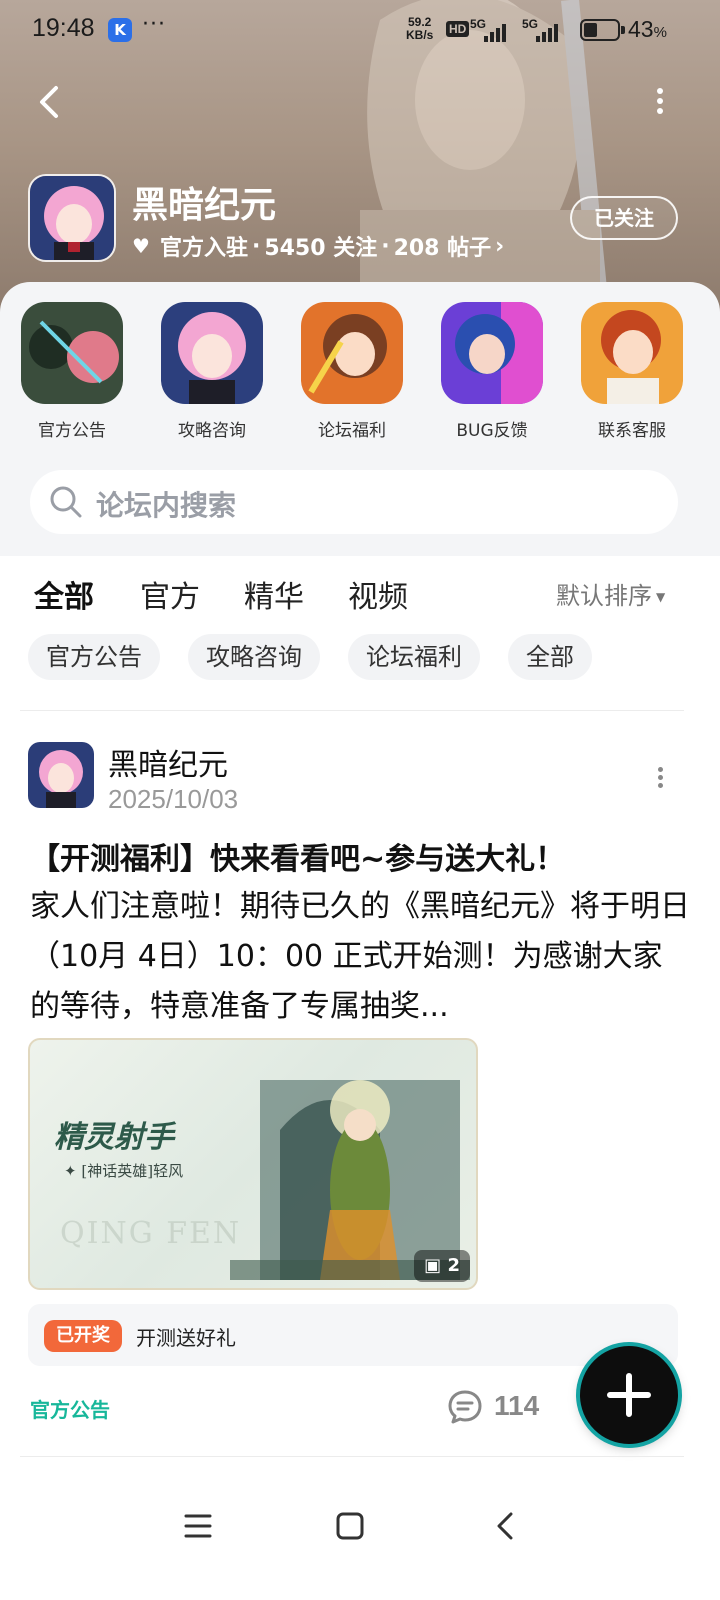 The image size is (720, 1600). I want to click on network-speed: 59.2 KB/s, so click(420, 28).